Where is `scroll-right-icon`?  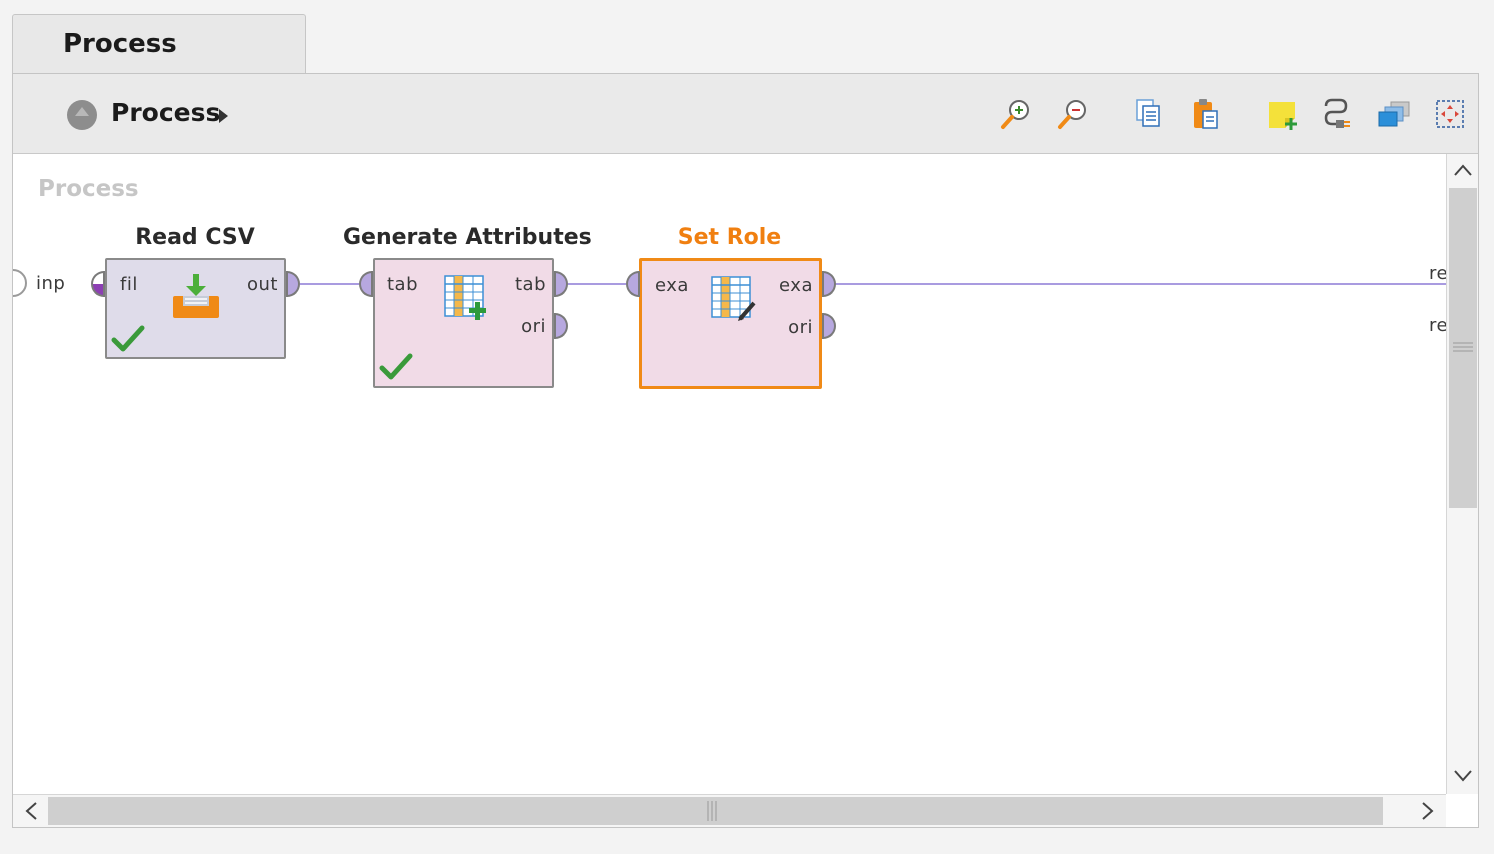 scroll-right-icon is located at coordinates (1428, 811).